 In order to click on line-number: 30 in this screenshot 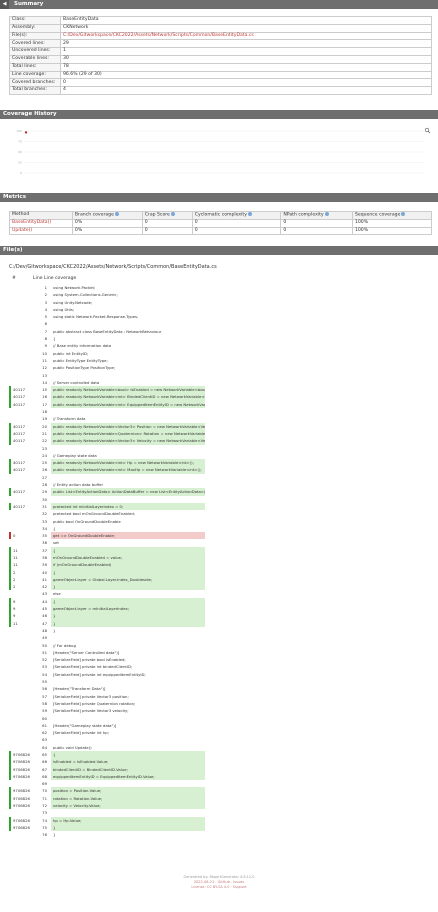, I will do `click(44, 499)`.